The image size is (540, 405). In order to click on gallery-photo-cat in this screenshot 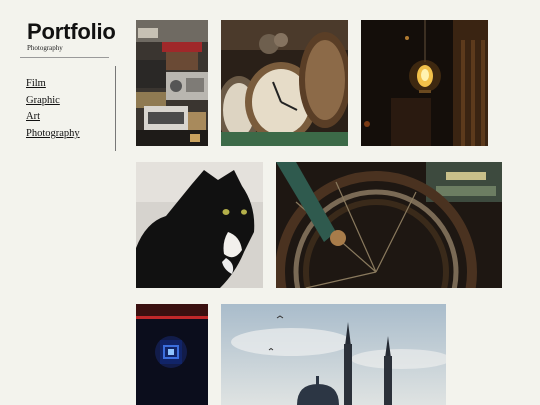, I will do `click(199, 225)`.